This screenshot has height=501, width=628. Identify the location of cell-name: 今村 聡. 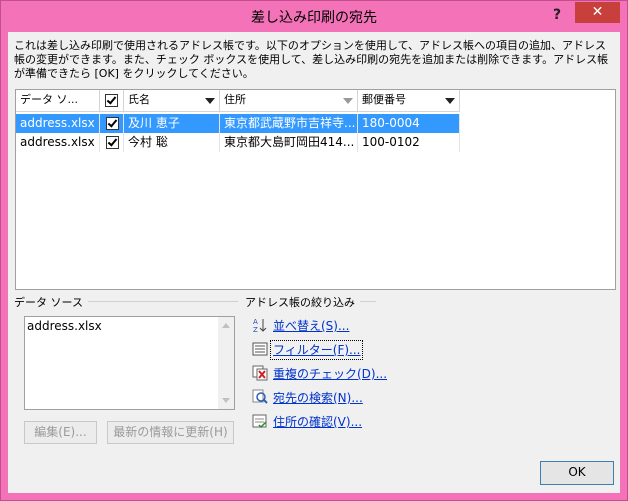
(172, 142).